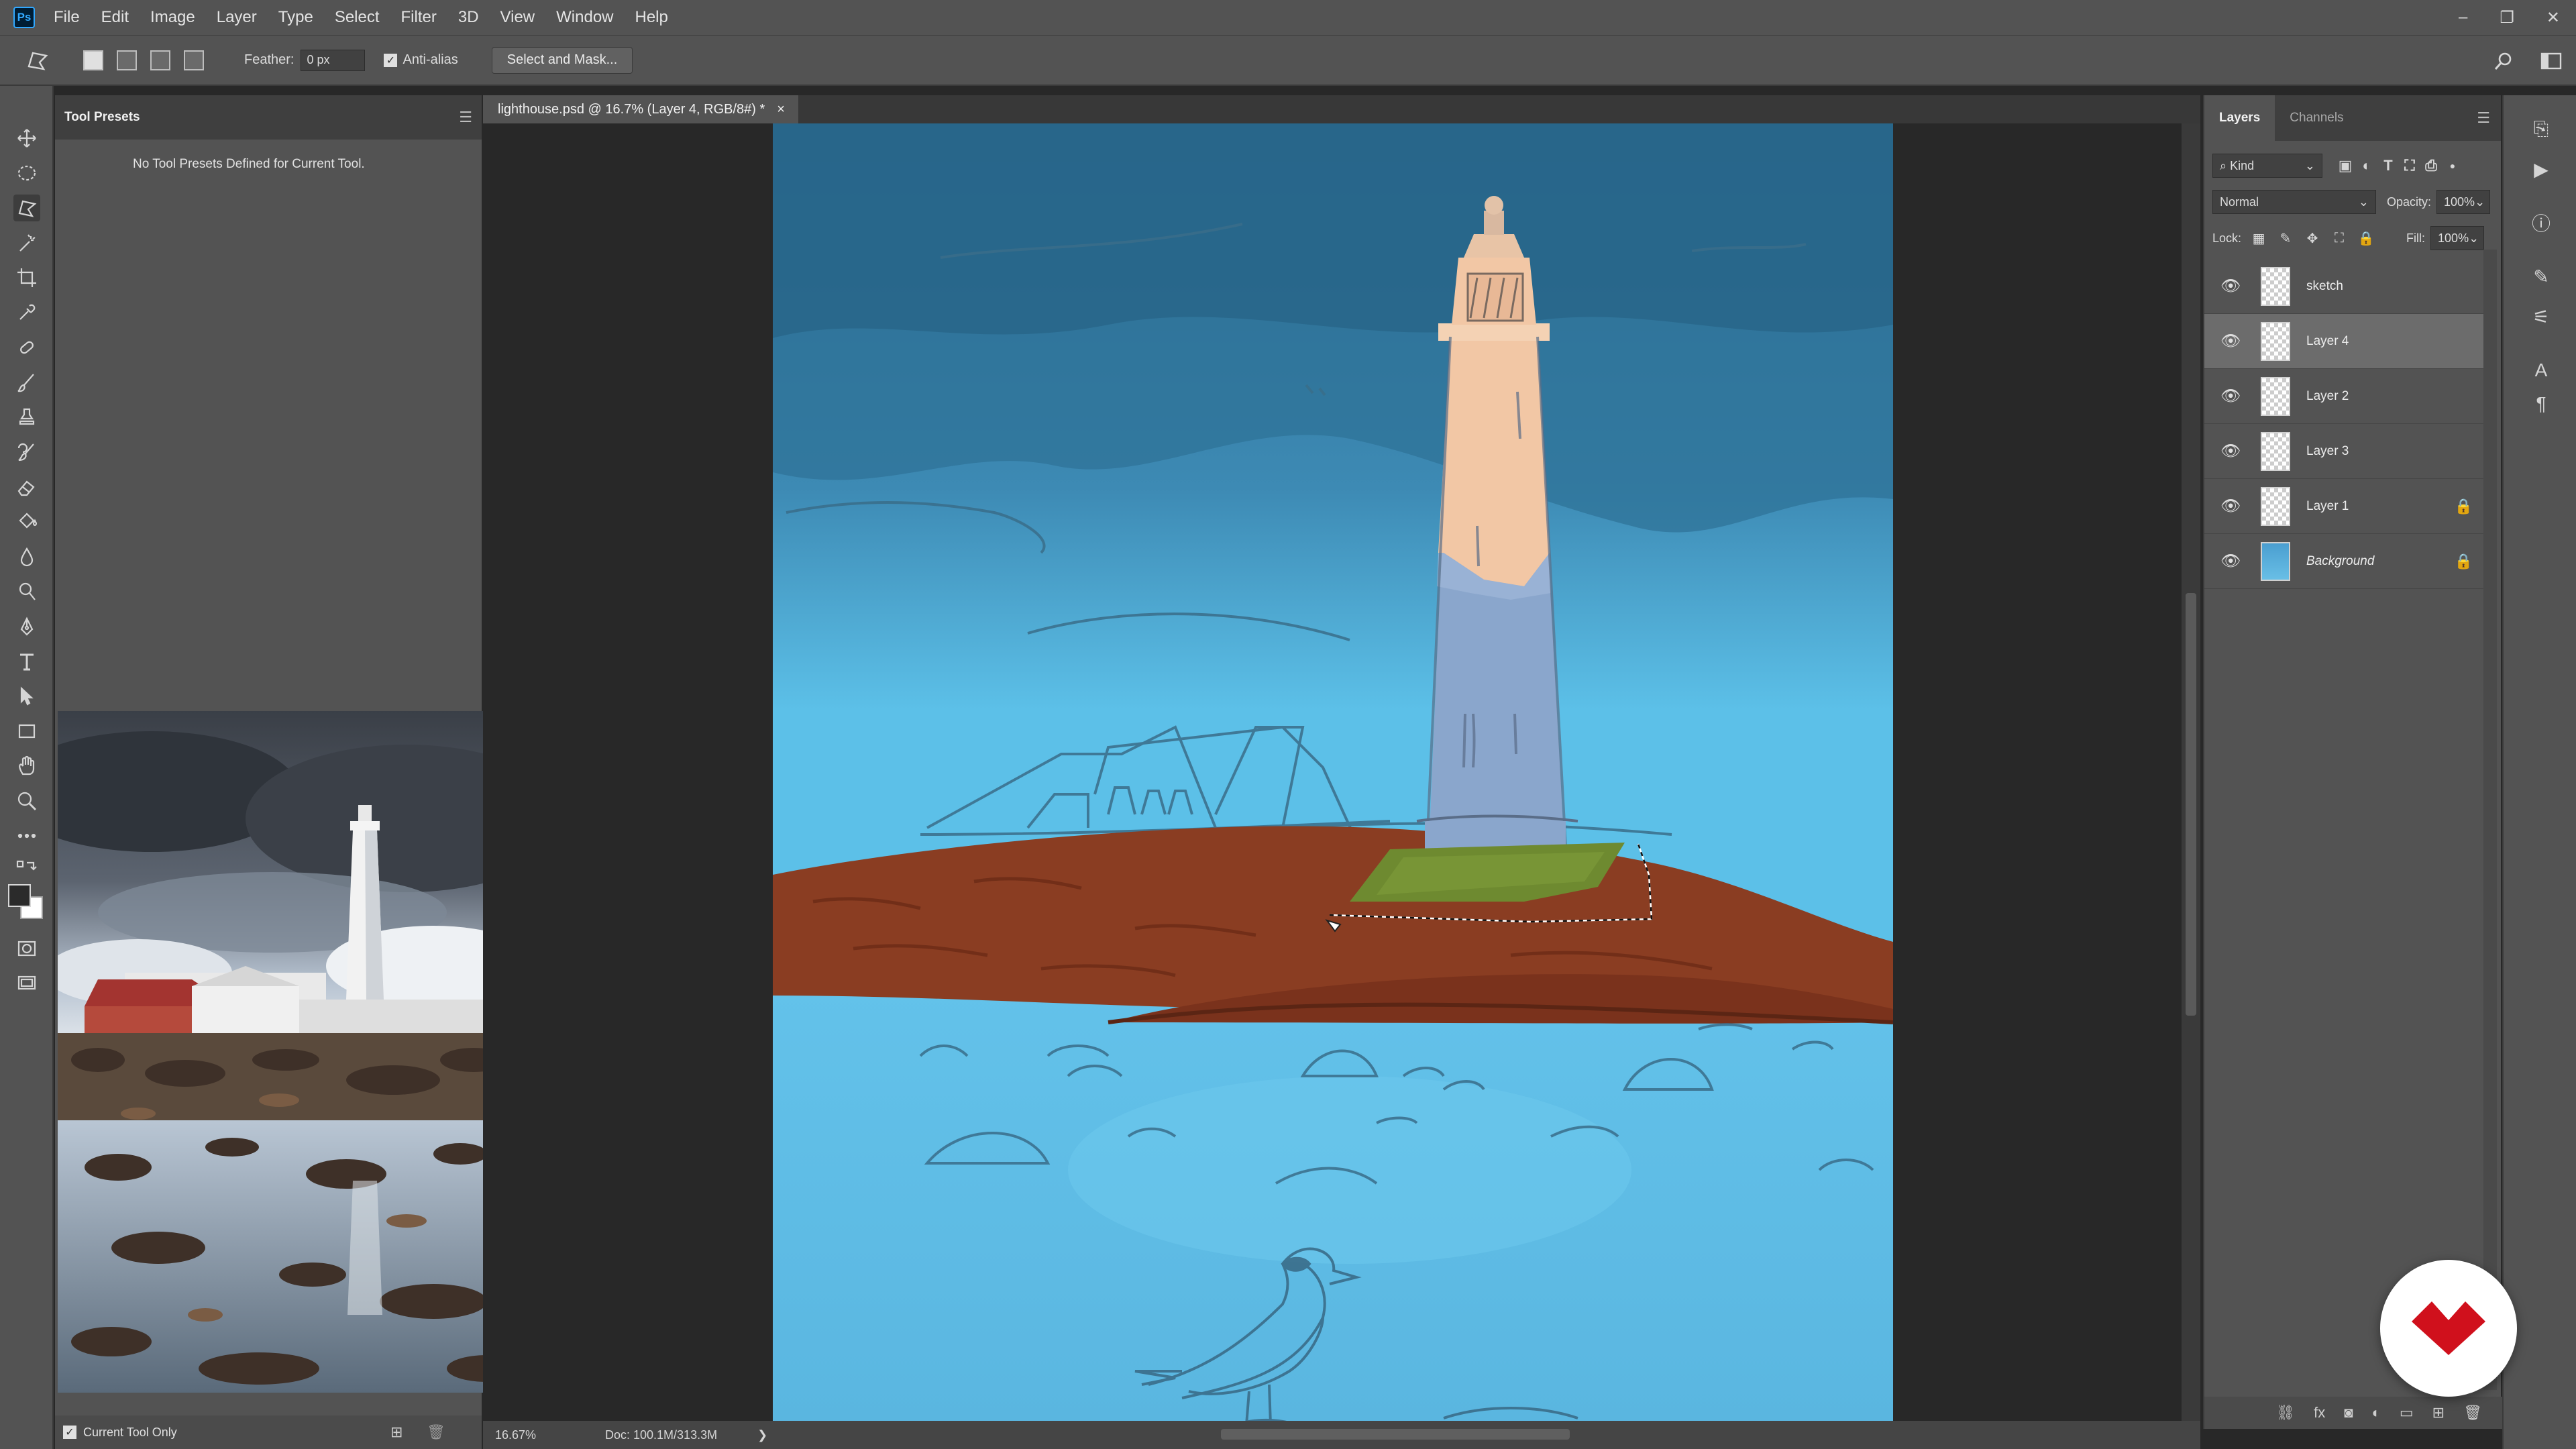  I want to click on lock-image-icon: ✎, so click(2285, 238).